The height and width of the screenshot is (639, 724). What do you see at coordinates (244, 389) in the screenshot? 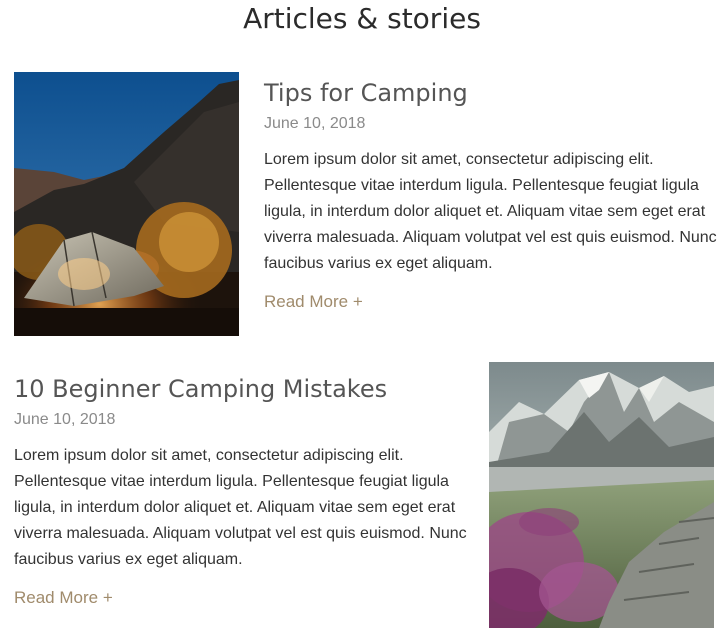
I see `article-title: 10 Beginner Camping Mistakes` at bounding box center [244, 389].